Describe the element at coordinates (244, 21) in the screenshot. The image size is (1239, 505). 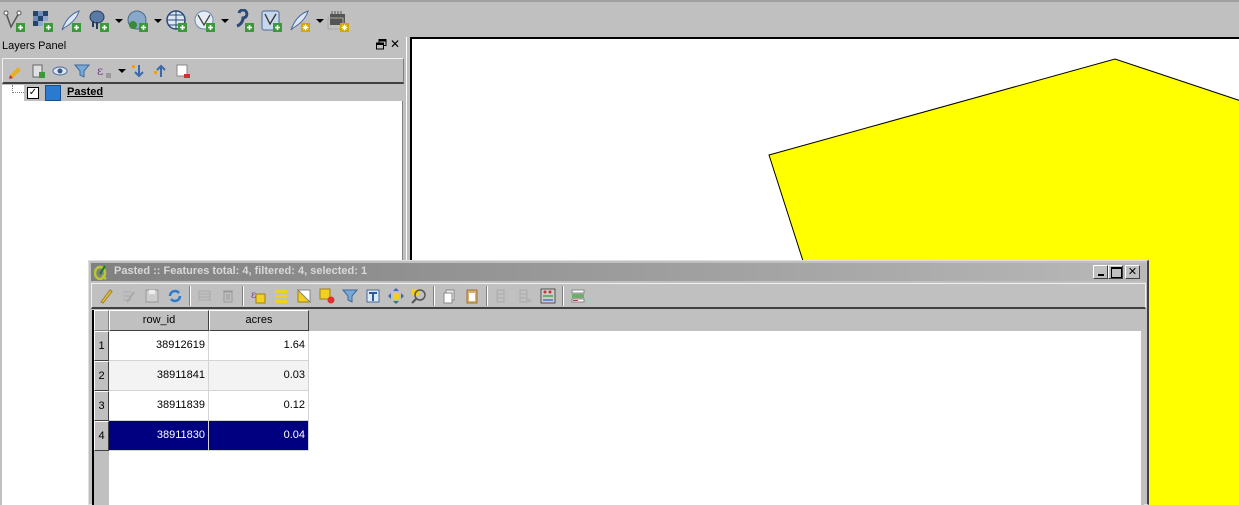
I see `add-delimited-text-layer-icon` at that location.